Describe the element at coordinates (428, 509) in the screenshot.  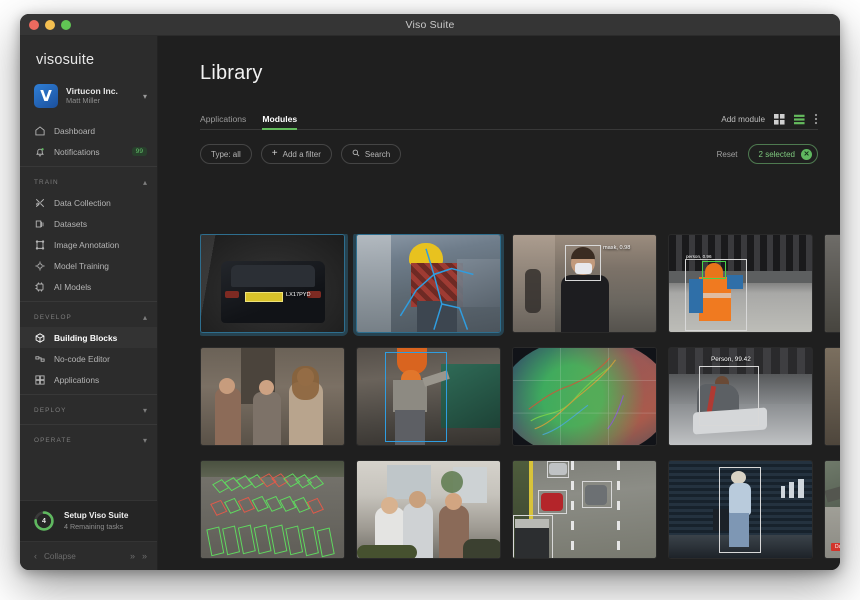
I see `tile-office-meeting-room` at that location.